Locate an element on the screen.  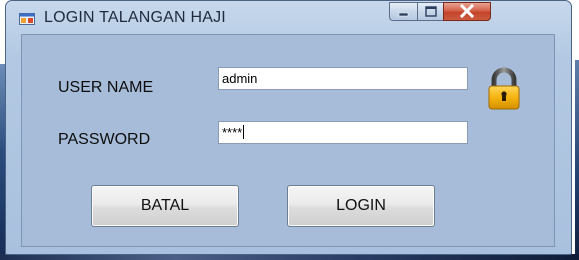
cancel-button: BATAL is located at coordinates (165, 206).